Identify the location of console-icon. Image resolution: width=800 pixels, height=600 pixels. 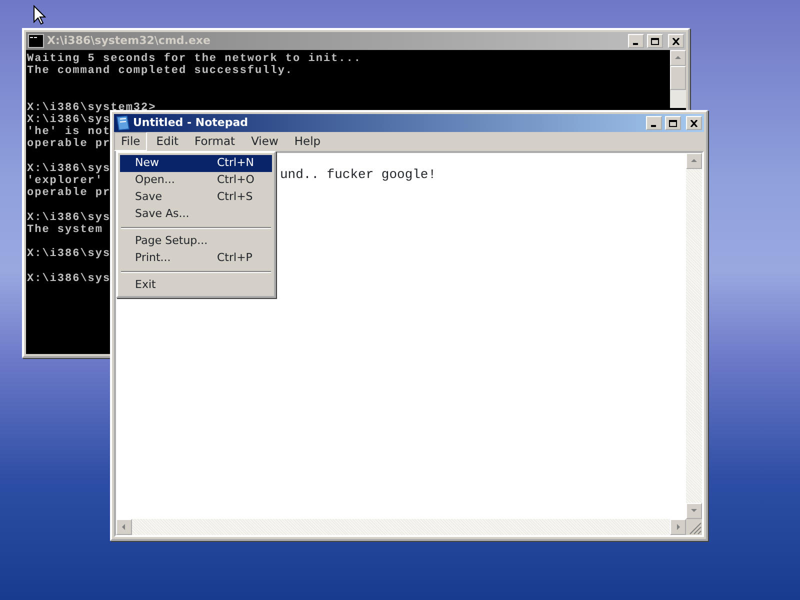
(36, 41).